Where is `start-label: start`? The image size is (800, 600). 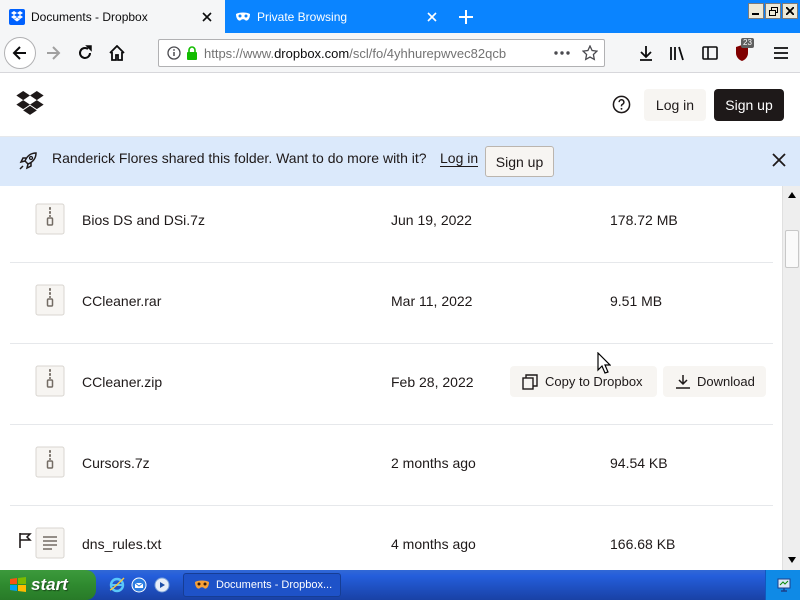 start-label: start is located at coordinates (49, 584).